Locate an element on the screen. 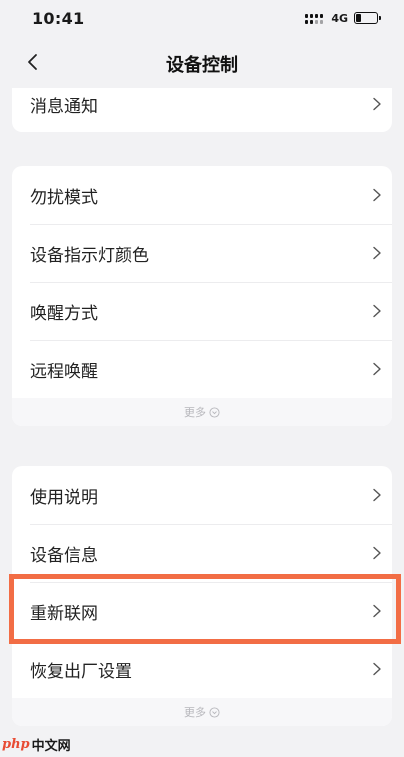  settings-item-label: 设备指示灯颜色 is located at coordinates (89, 255).